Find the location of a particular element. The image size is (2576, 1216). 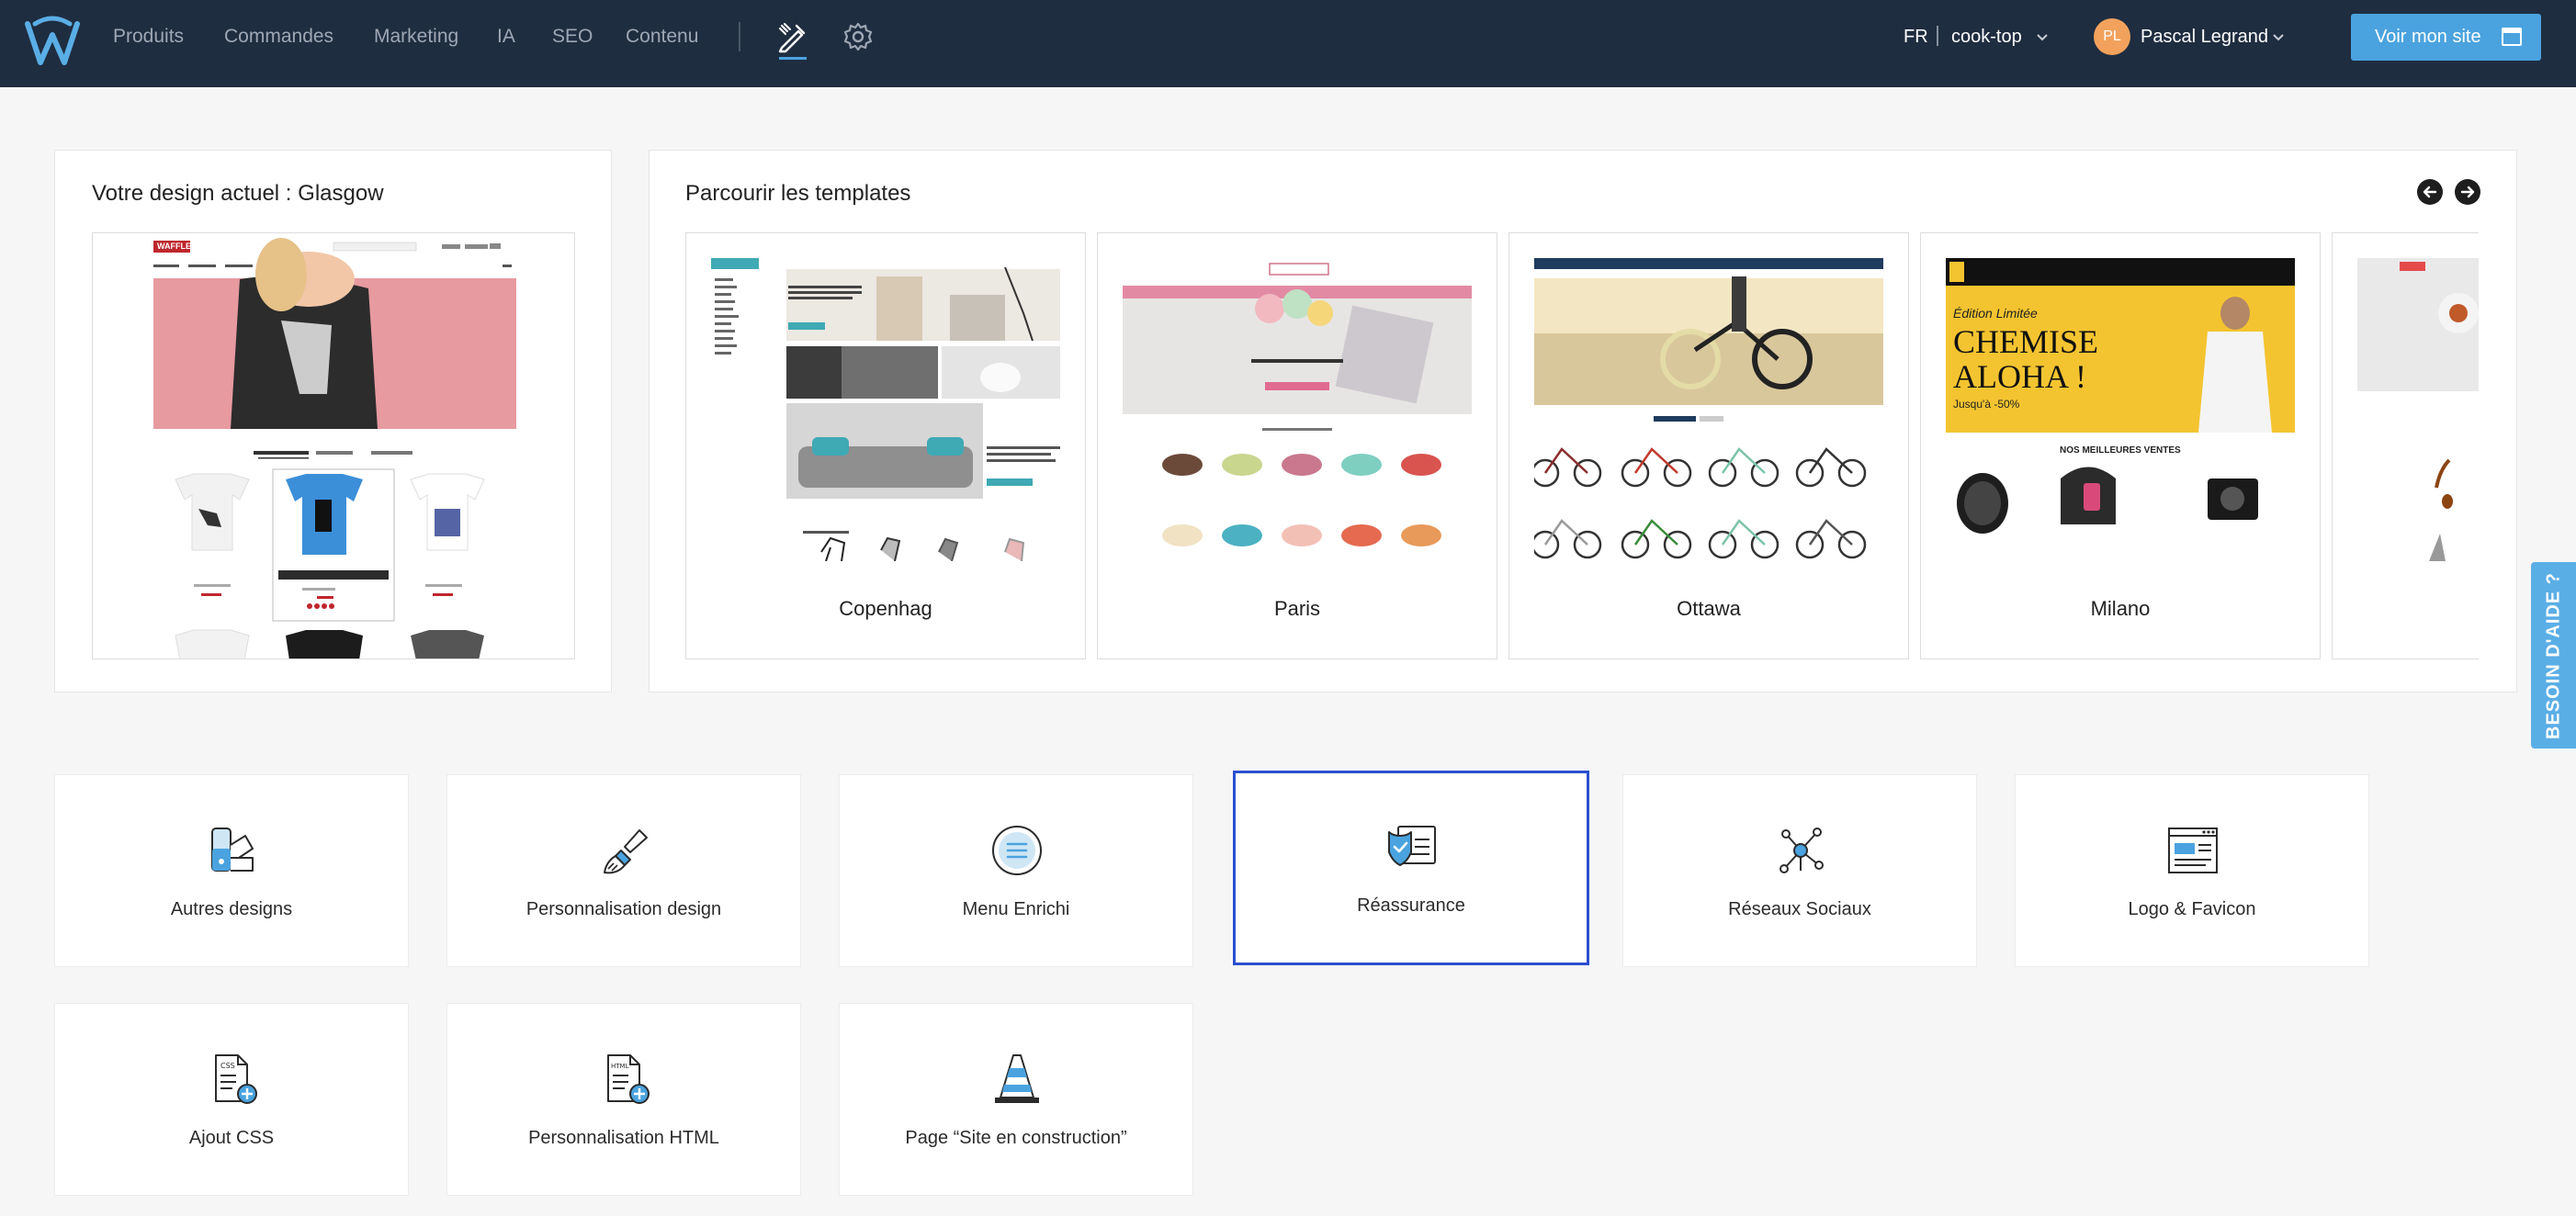

tile-personnalisation-html: HTML Personnalisation HTML is located at coordinates (623, 1099).